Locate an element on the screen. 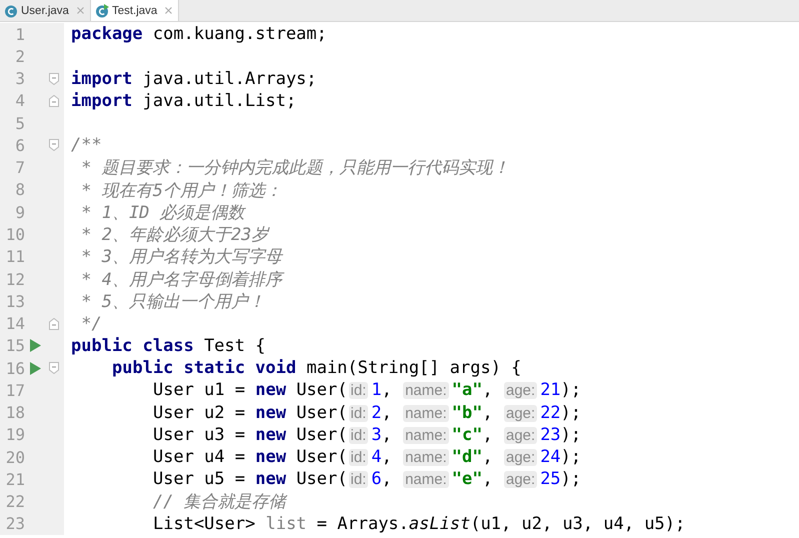  line-number: 7 is located at coordinates (19, 168).